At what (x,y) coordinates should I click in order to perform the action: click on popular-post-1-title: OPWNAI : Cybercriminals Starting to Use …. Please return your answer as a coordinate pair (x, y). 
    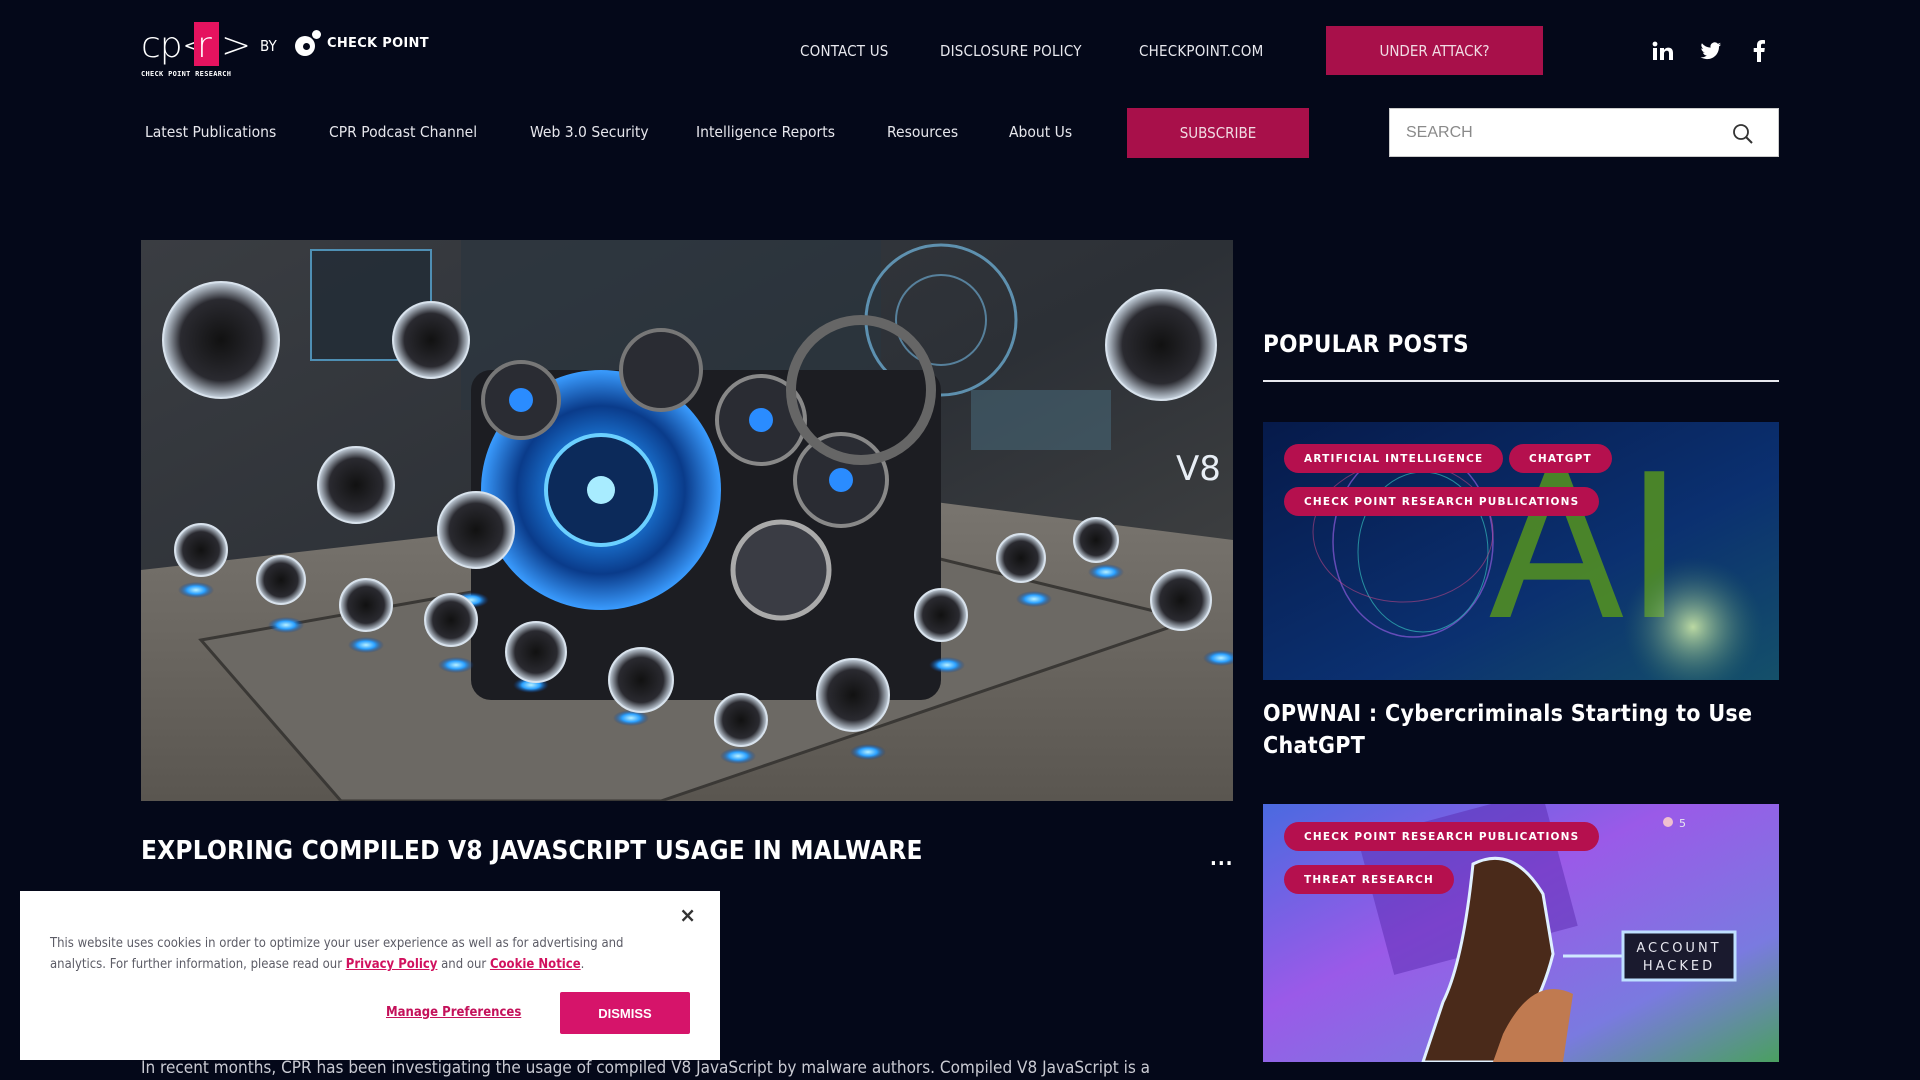
    Looking at the image, I should click on (1521, 730).